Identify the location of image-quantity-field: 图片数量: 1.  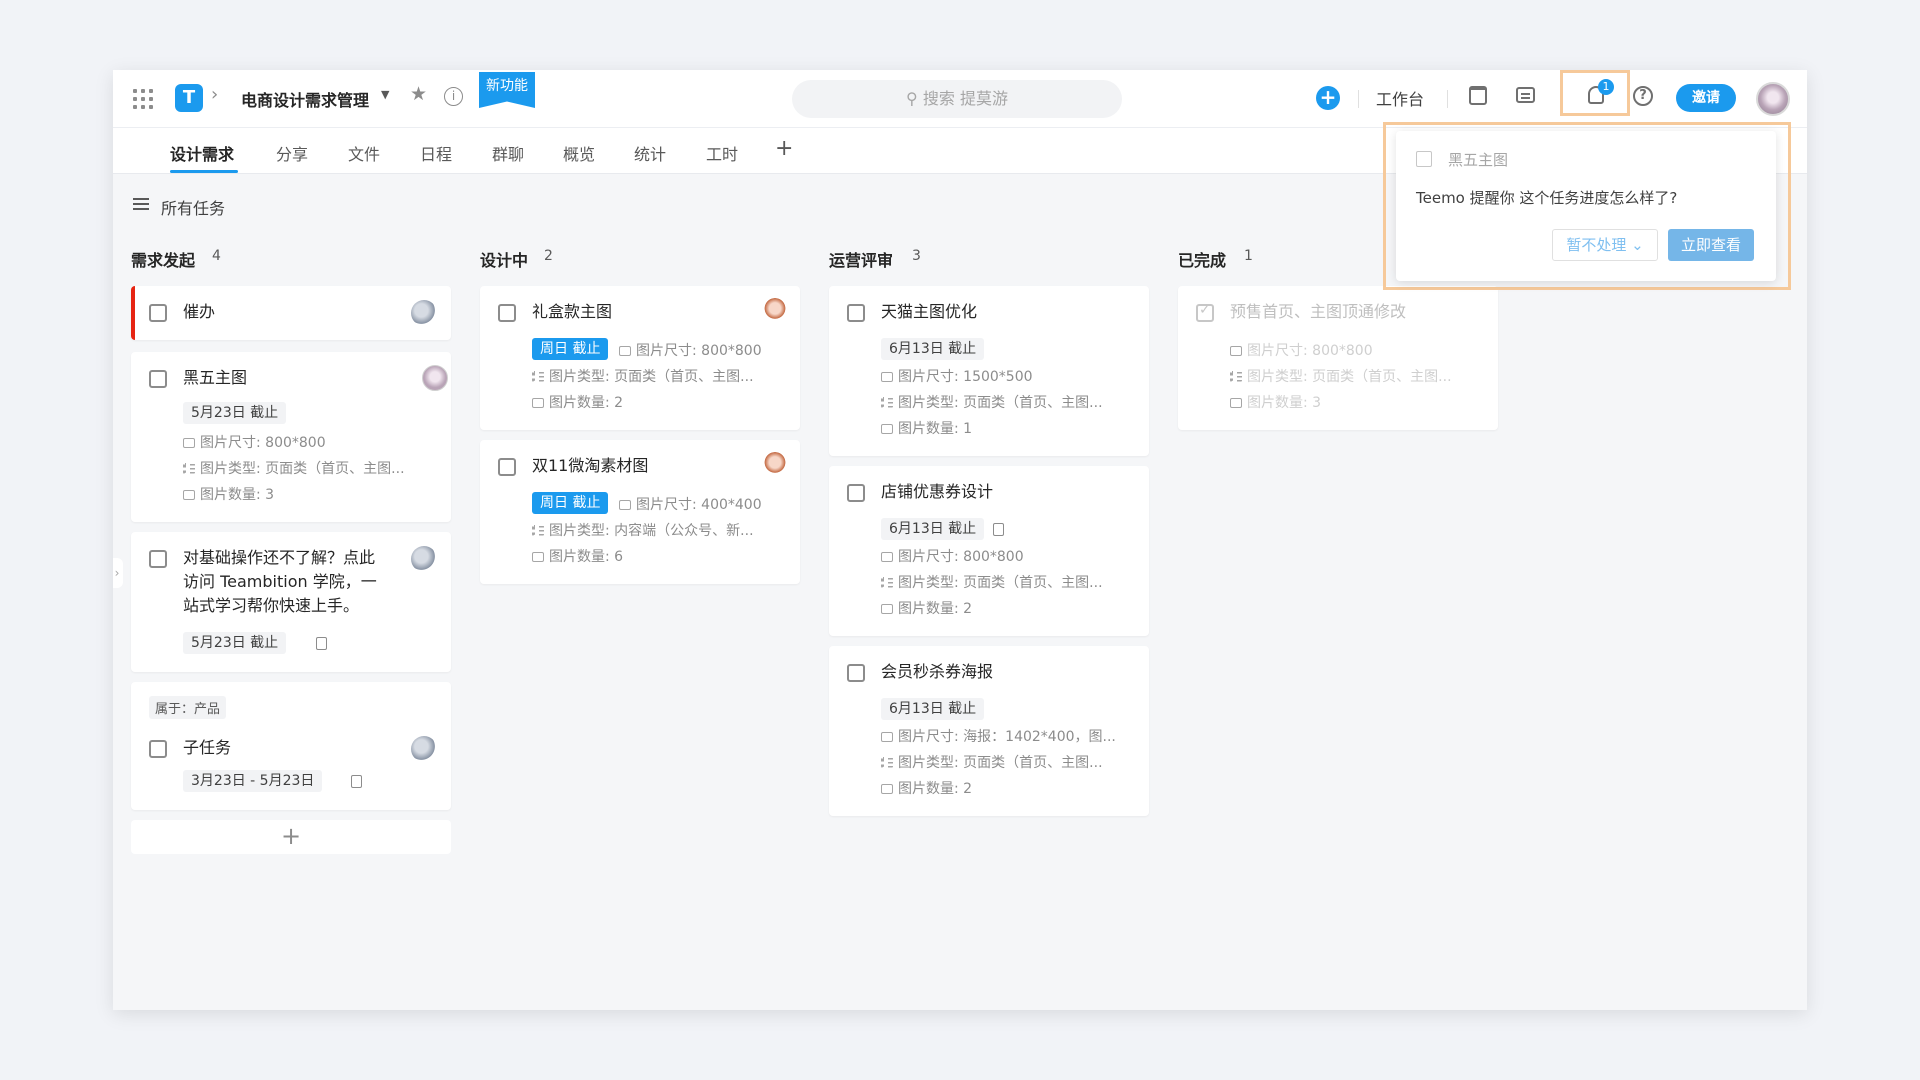
(926, 428).